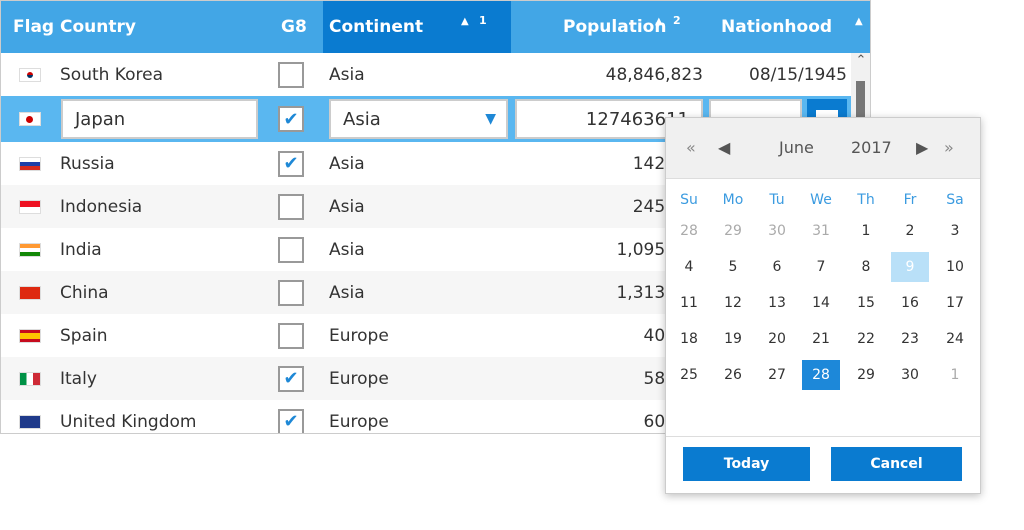 This screenshot has width=1024, height=530. Describe the element at coordinates (823, 436) in the screenshot. I see `divider` at that location.